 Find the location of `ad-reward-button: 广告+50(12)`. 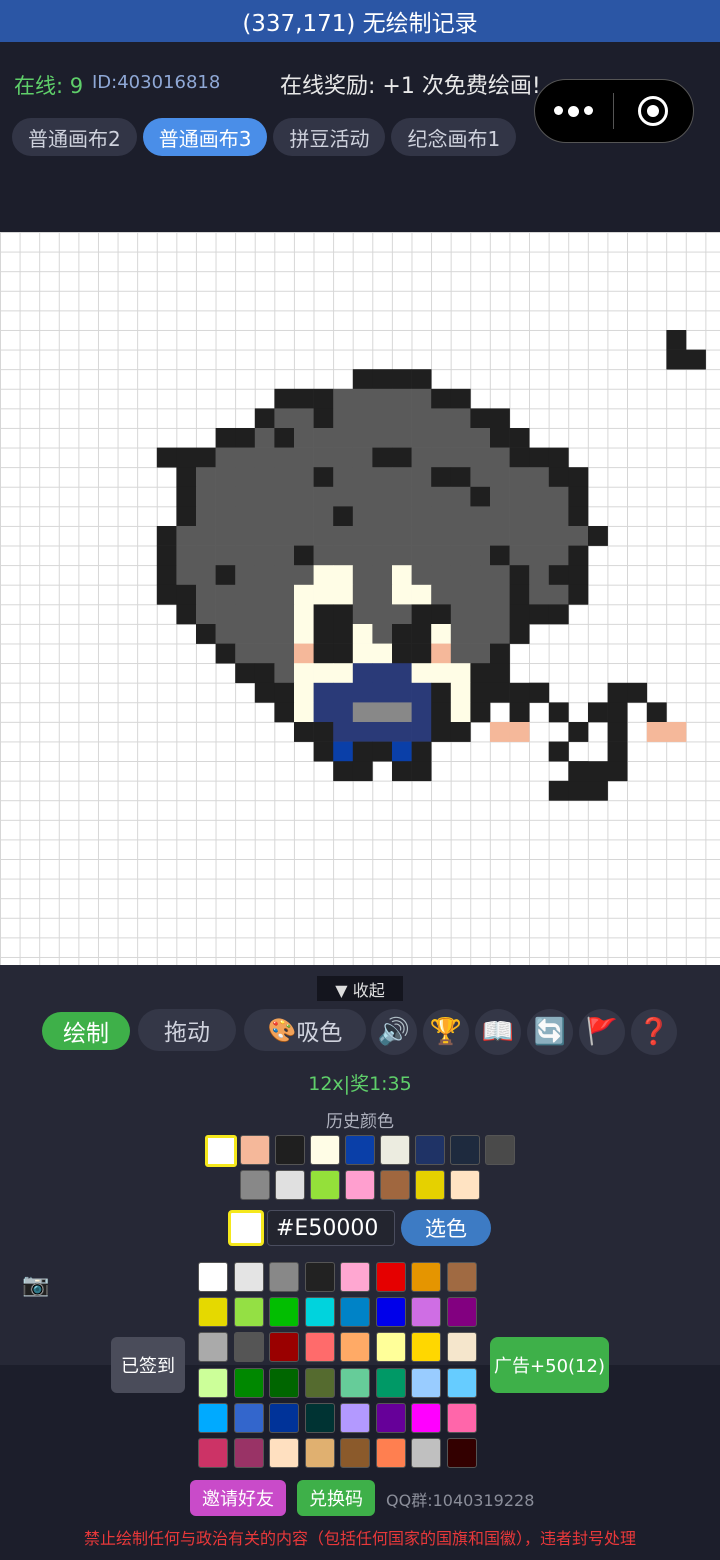

ad-reward-button: 广告+50(12) is located at coordinates (549, 1365).